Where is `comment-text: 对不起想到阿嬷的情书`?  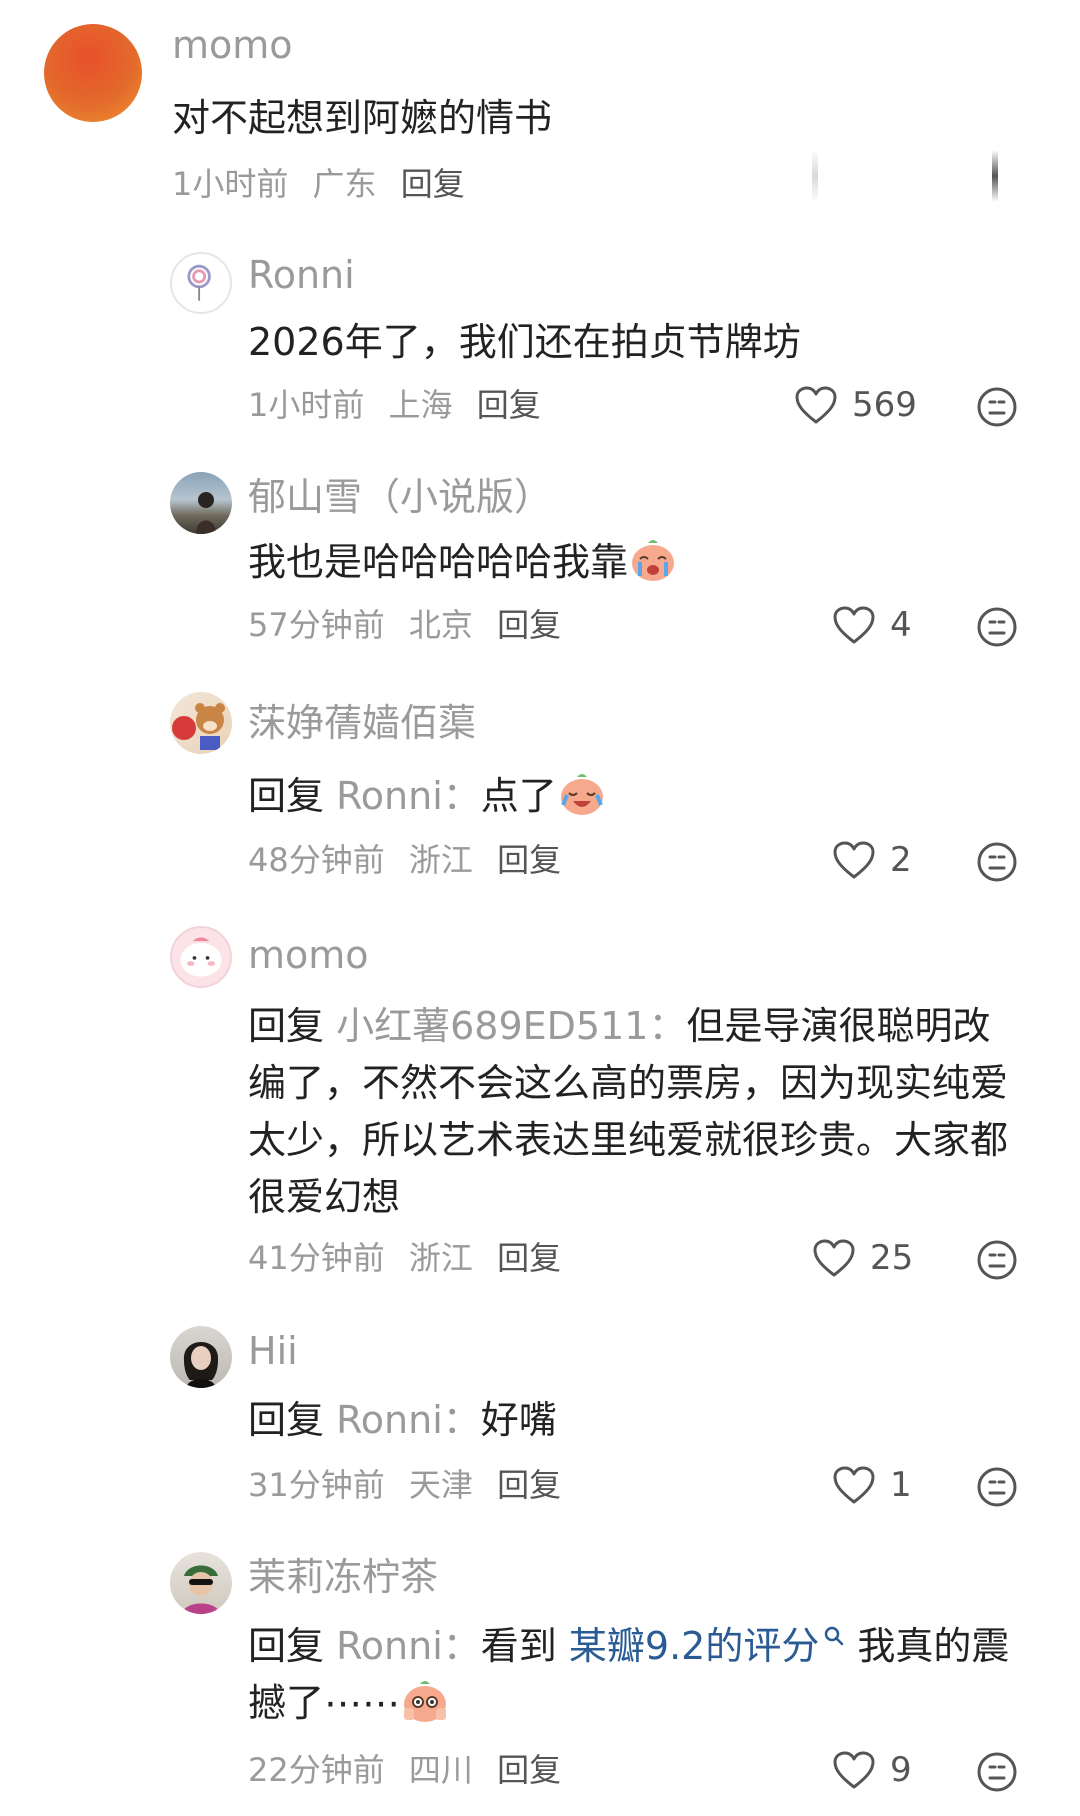
comment-text: 对不起想到阿嬷的情书 is located at coordinates (362, 118).